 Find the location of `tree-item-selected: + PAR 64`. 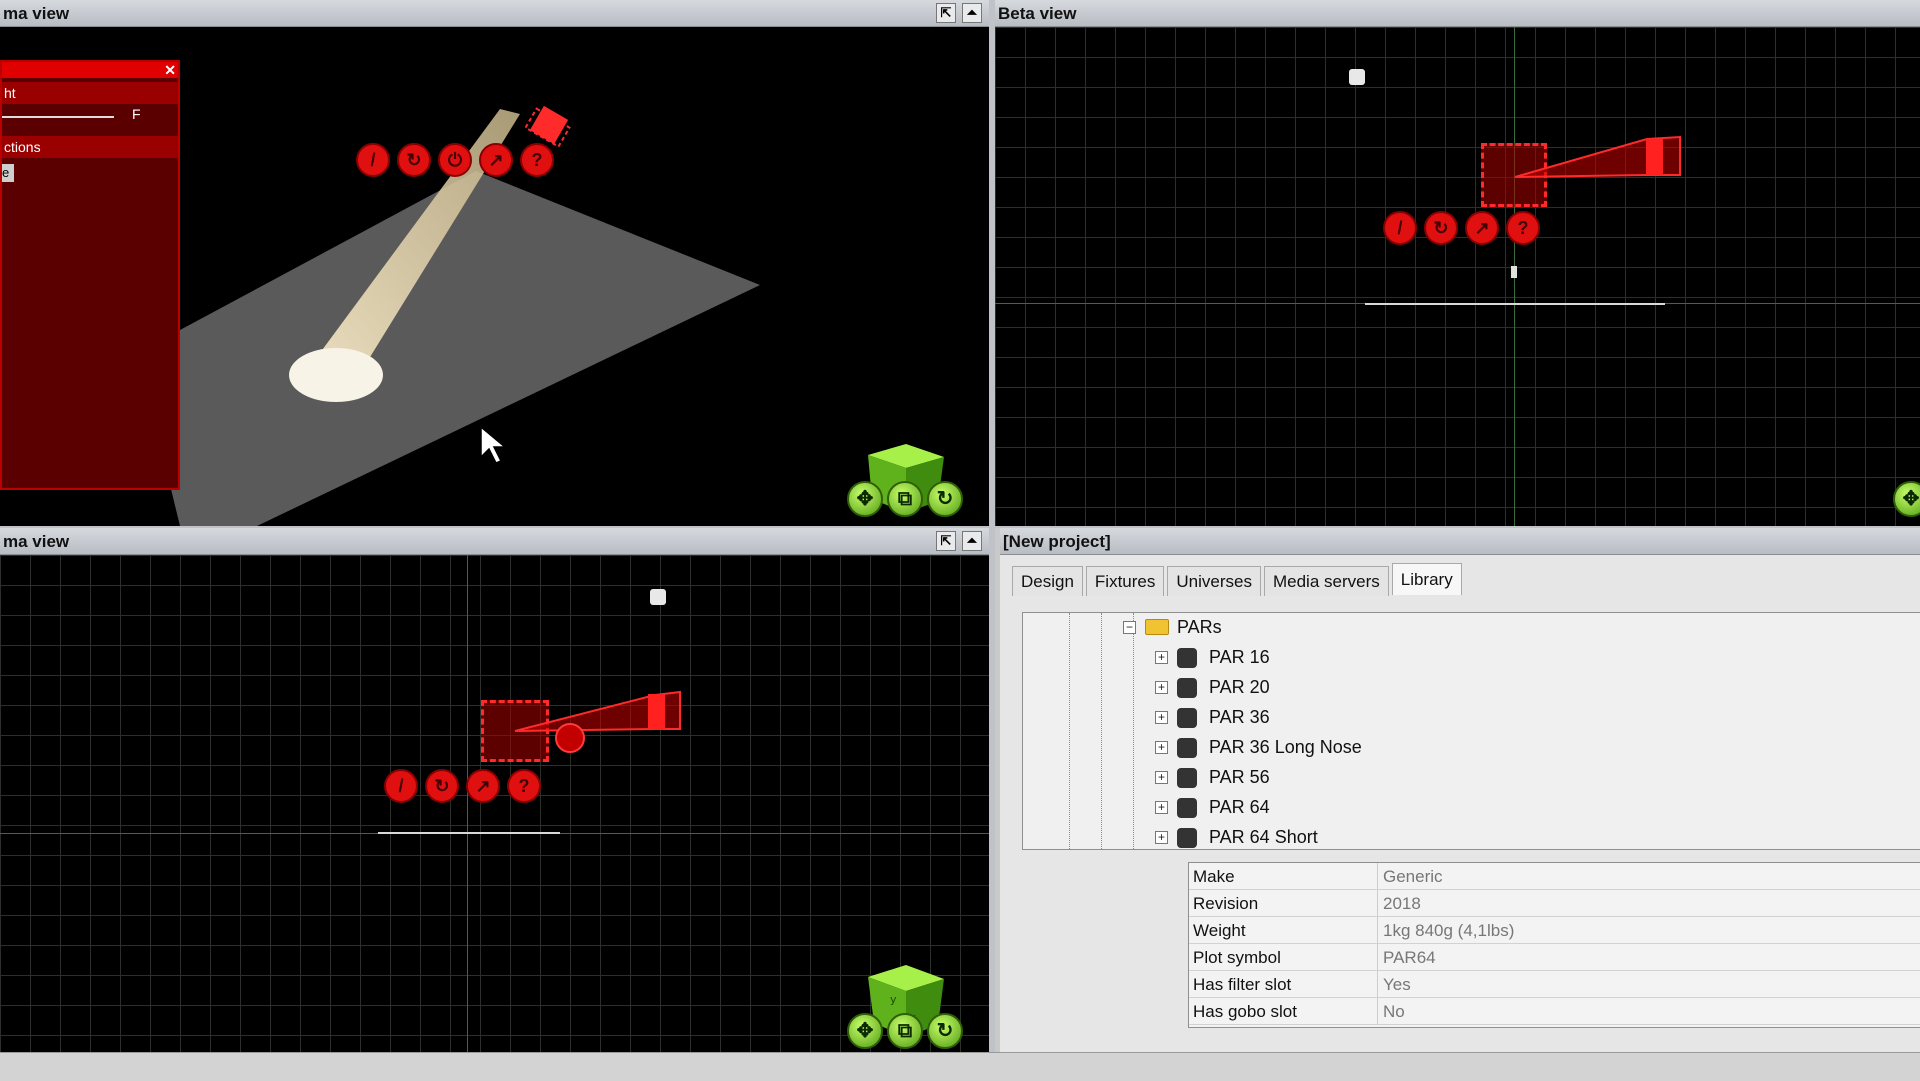

tree-item-selected: + PAR 64 is located at coordinates (1355, 807).